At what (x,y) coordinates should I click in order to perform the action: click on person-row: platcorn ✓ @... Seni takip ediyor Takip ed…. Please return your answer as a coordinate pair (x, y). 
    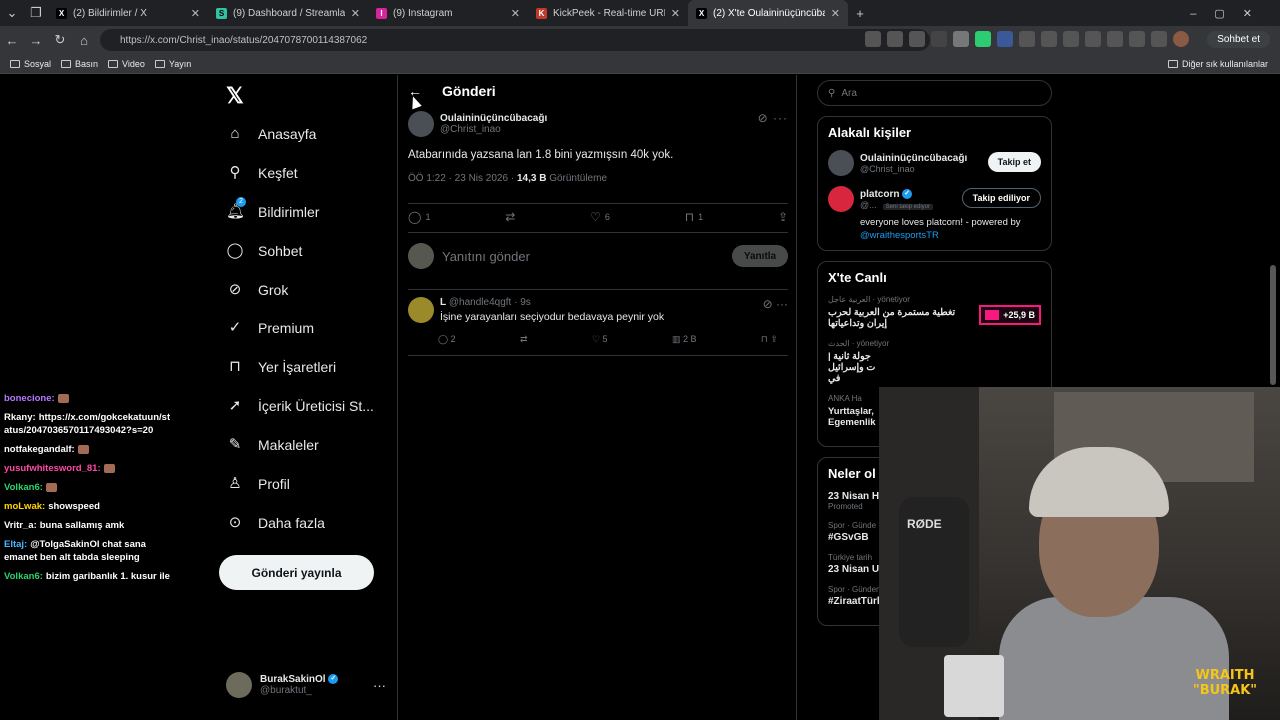
    Looking at the image, I should click on (934, 199).